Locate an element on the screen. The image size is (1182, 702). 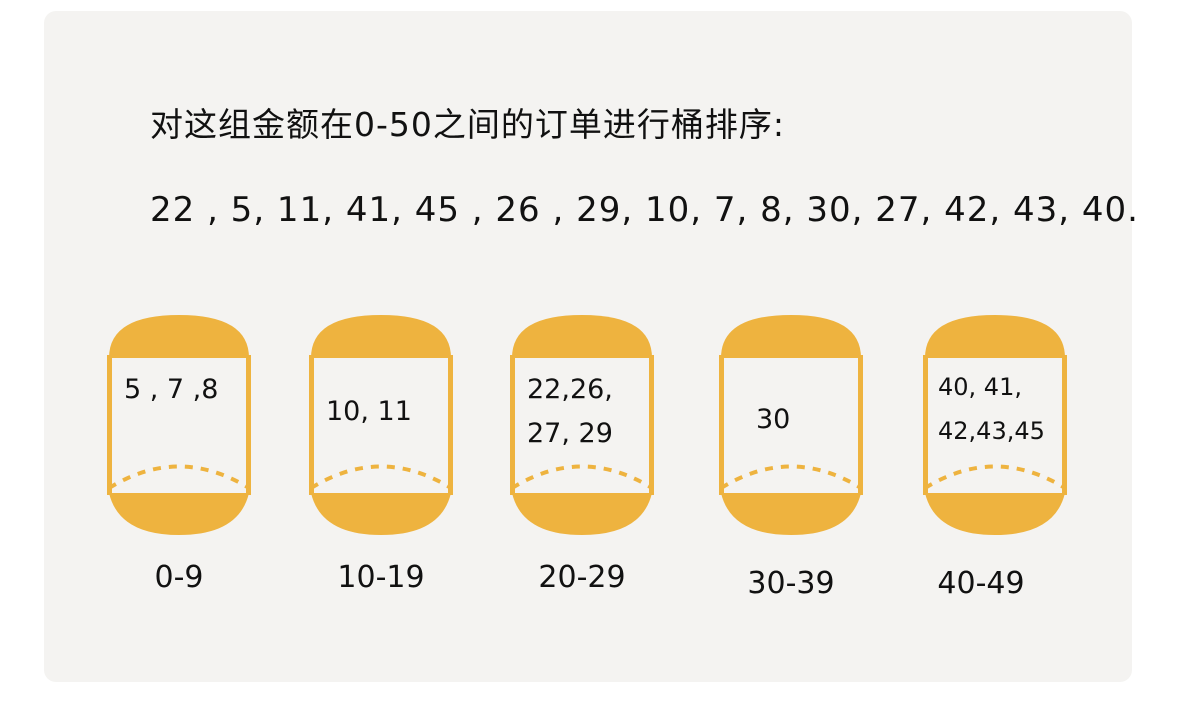
bucket-line: 30 is located at coordinates (773, 419).